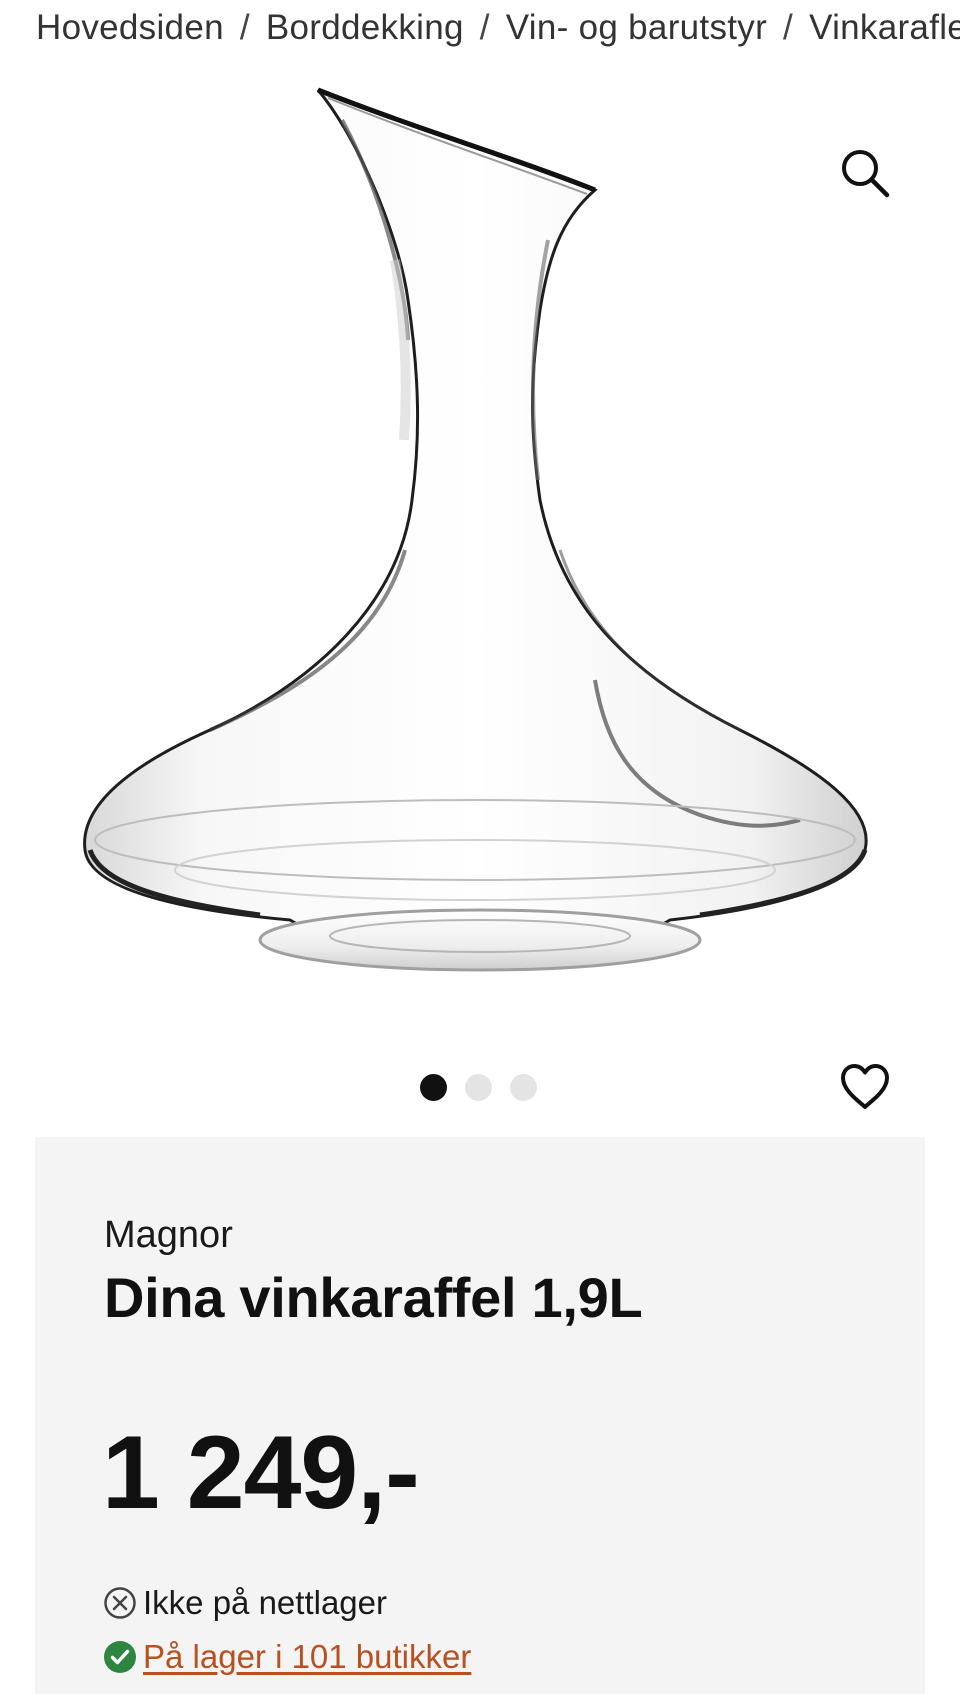  Describe the element at coordinates (884, 27) in the screenshot. I see `breadcrumb-vinkarafler: Vinkarafler` at that location.